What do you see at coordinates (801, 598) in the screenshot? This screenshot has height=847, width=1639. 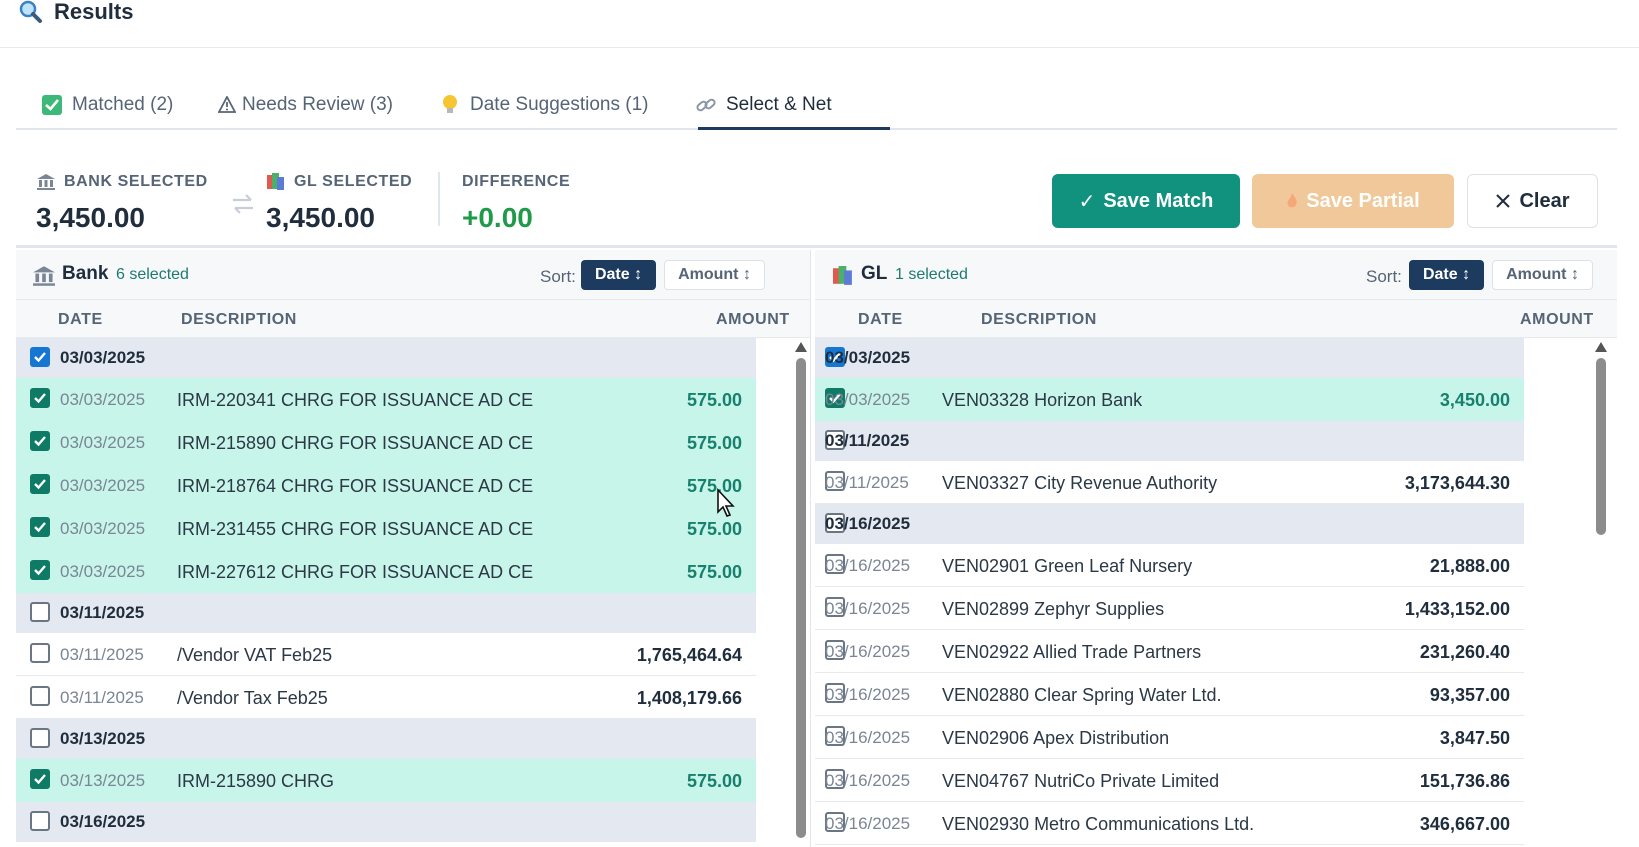 I see `bank-scroll-thumb` at bounding box center [801, 598].